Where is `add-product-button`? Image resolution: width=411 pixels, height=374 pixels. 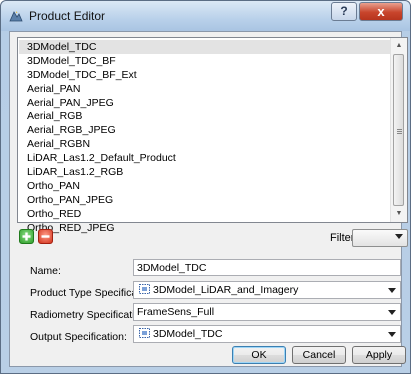 add-product-button is located at coordinates (26, 236).